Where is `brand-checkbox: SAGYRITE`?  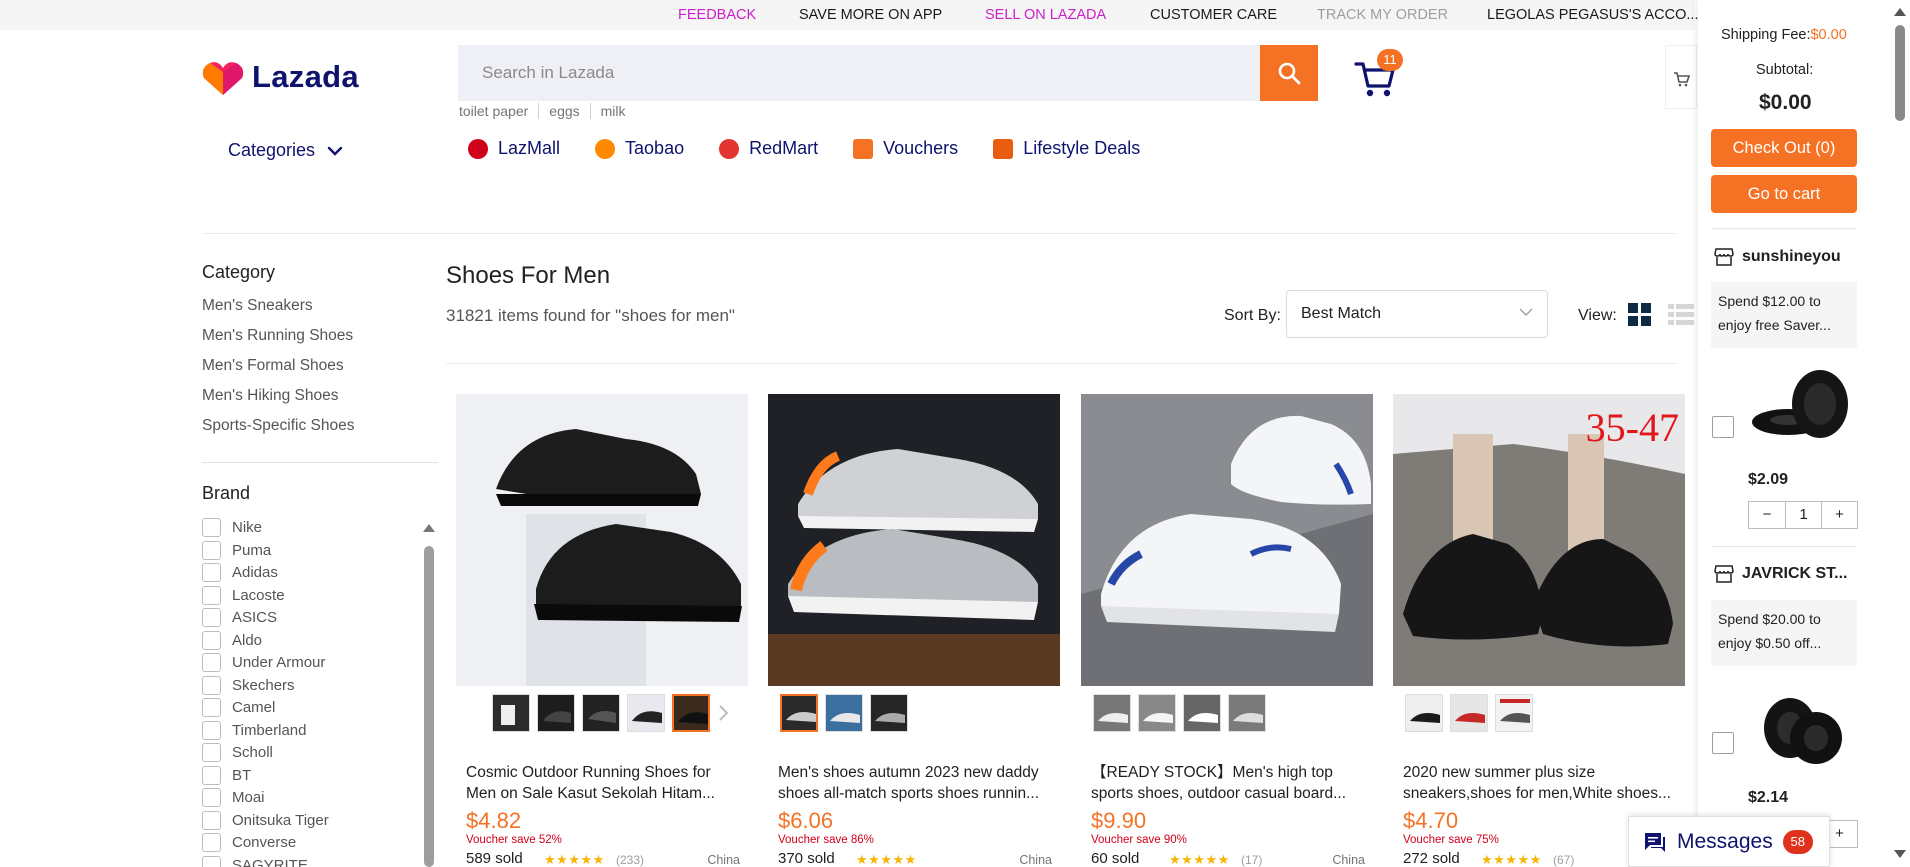 brand-checkbox: SAGYRITE is located at coordinates (255, 861).